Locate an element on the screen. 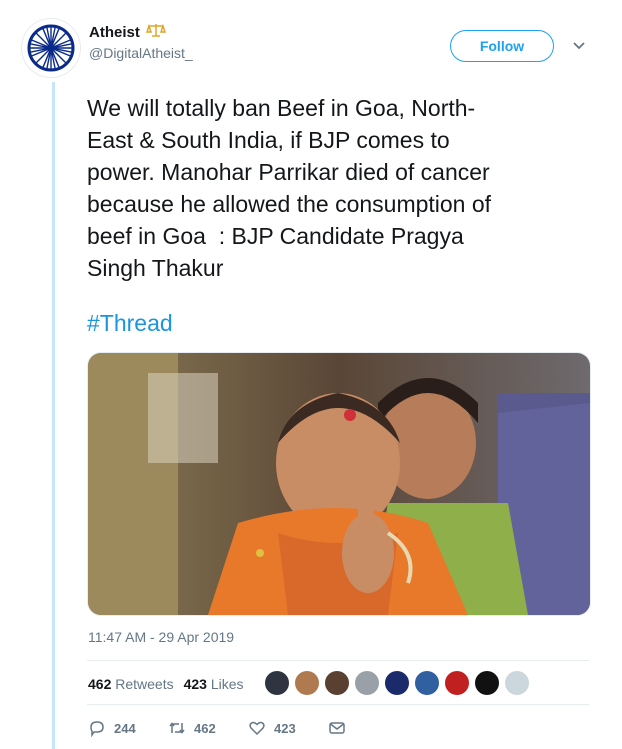 This screenshot has width=622, height=749. likes-stat: 423 Likes is located at coordinates (214, 684).